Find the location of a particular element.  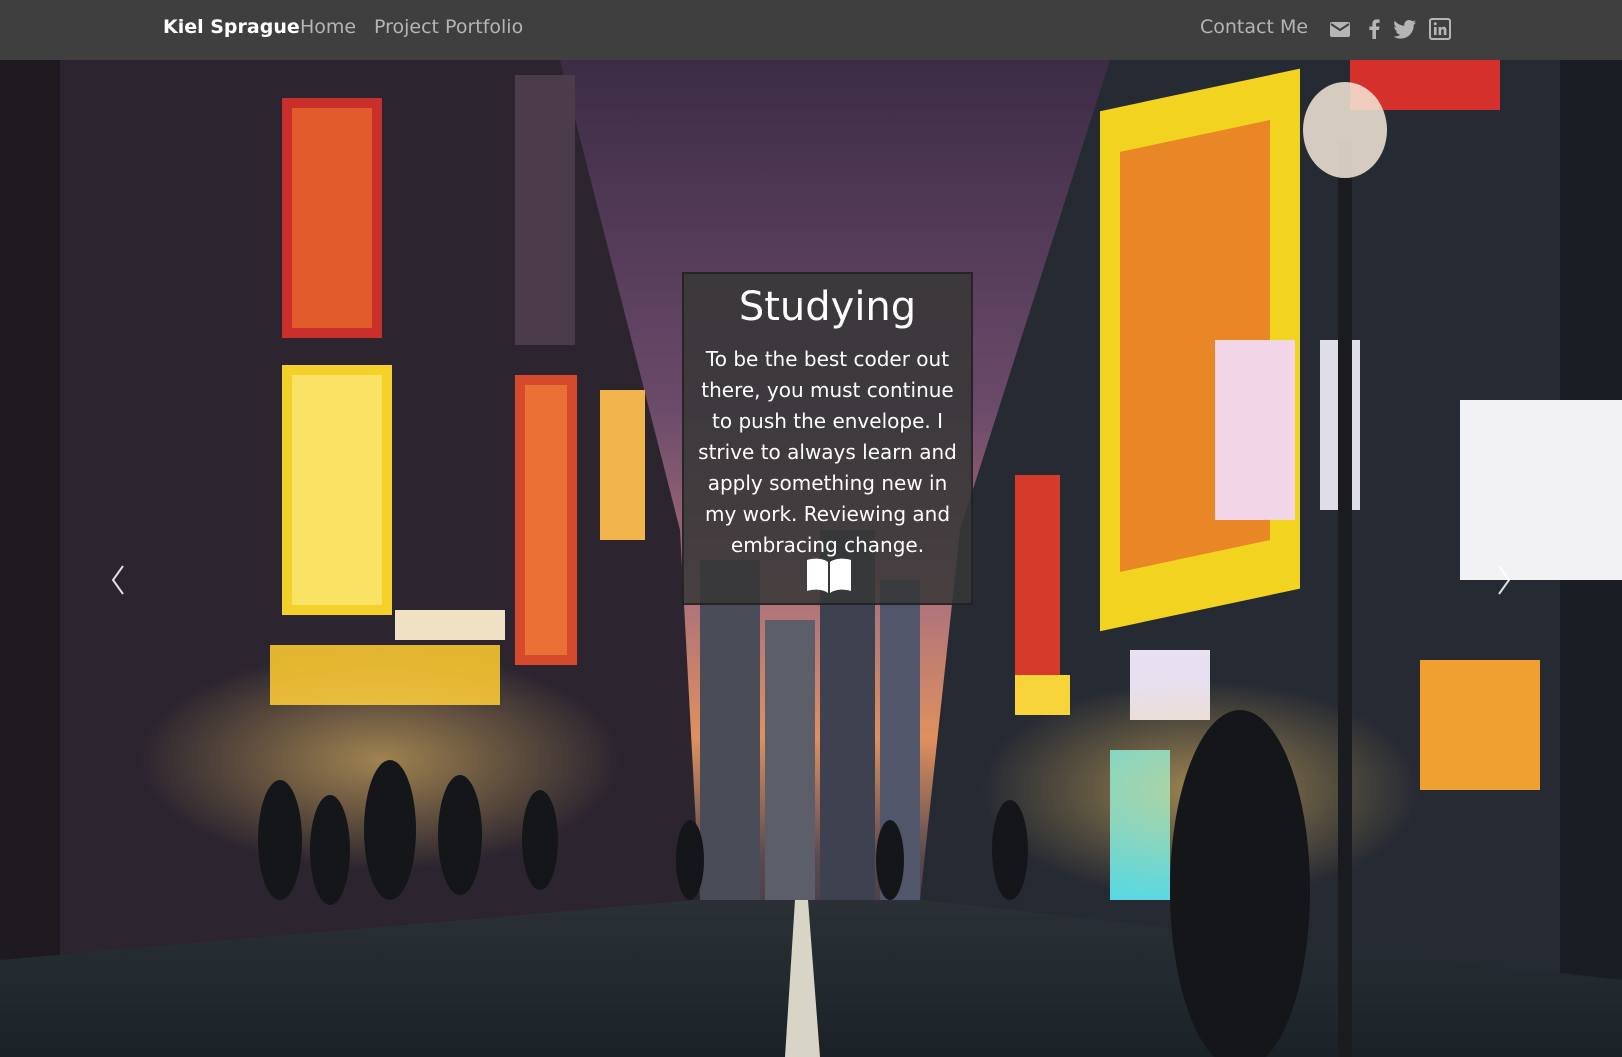

nav-contact-link: Contact Me is located at coordinates (1254, 27).